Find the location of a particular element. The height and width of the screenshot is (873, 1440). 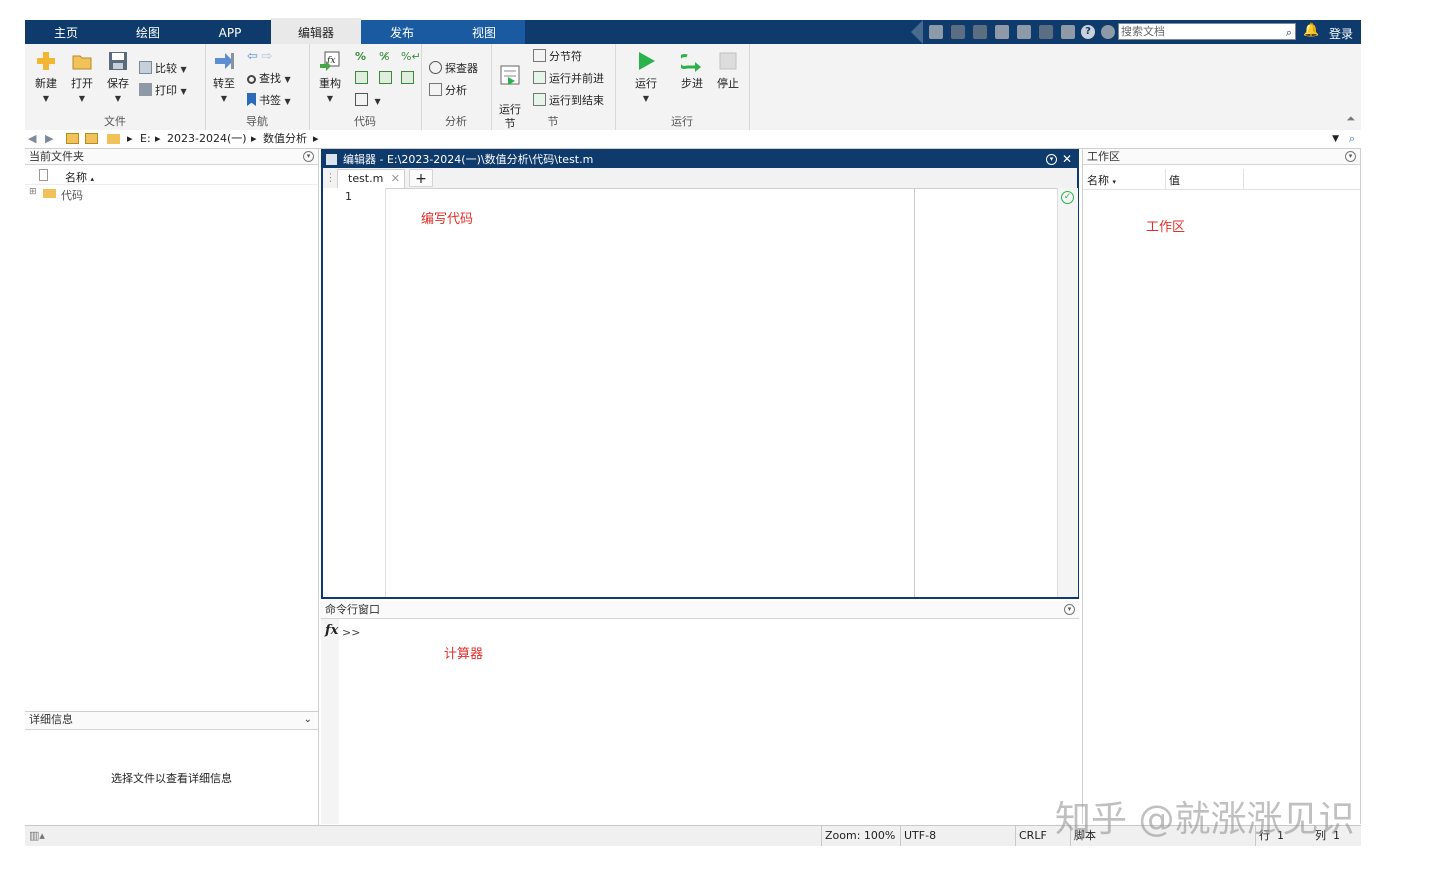

collapse-toolstrip-icon: ⏶ is located at coordinates (1350, 119).